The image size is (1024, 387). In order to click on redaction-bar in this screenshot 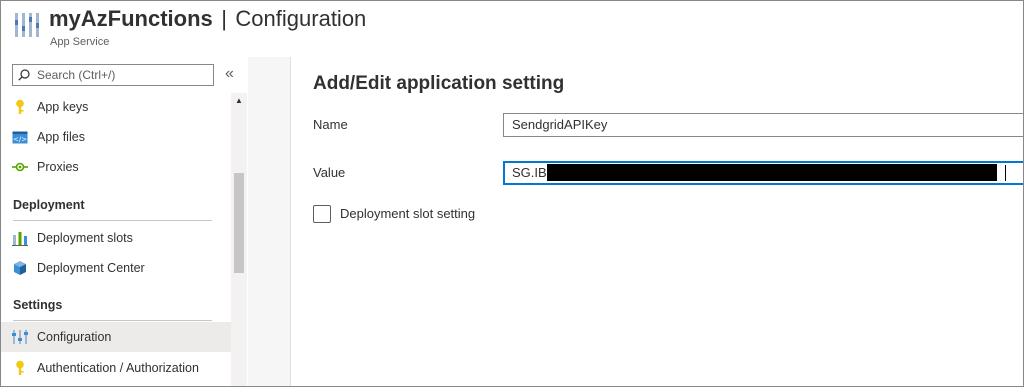, I will do `click(771, 173)`.